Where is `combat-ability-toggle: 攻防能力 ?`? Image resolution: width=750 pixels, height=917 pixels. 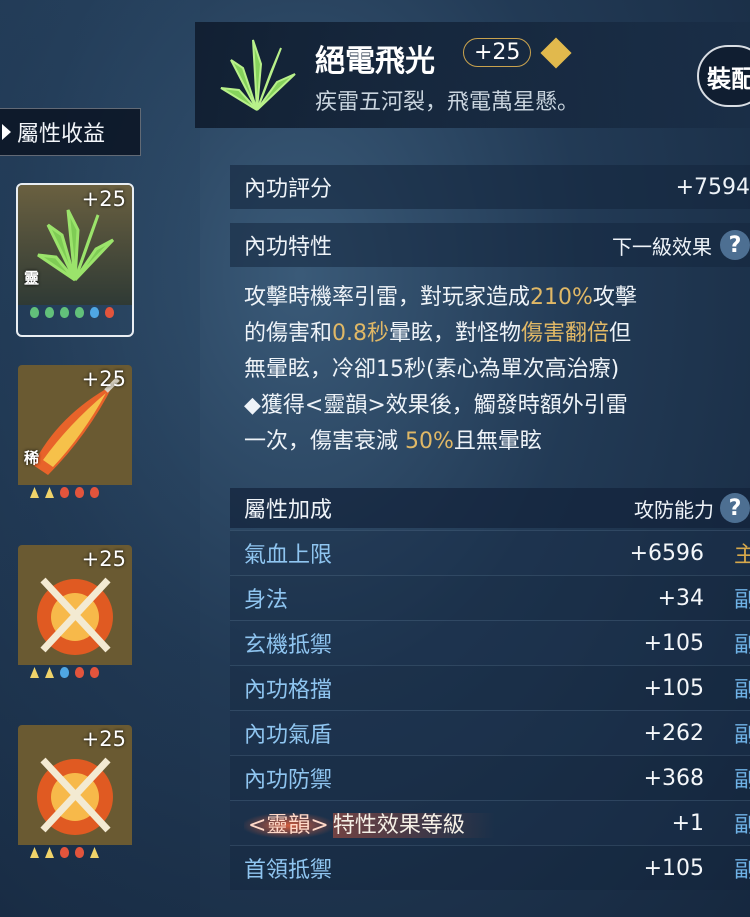 combat-ability-toggle: 攻防能力 ? is located at coordinates (692, 508).